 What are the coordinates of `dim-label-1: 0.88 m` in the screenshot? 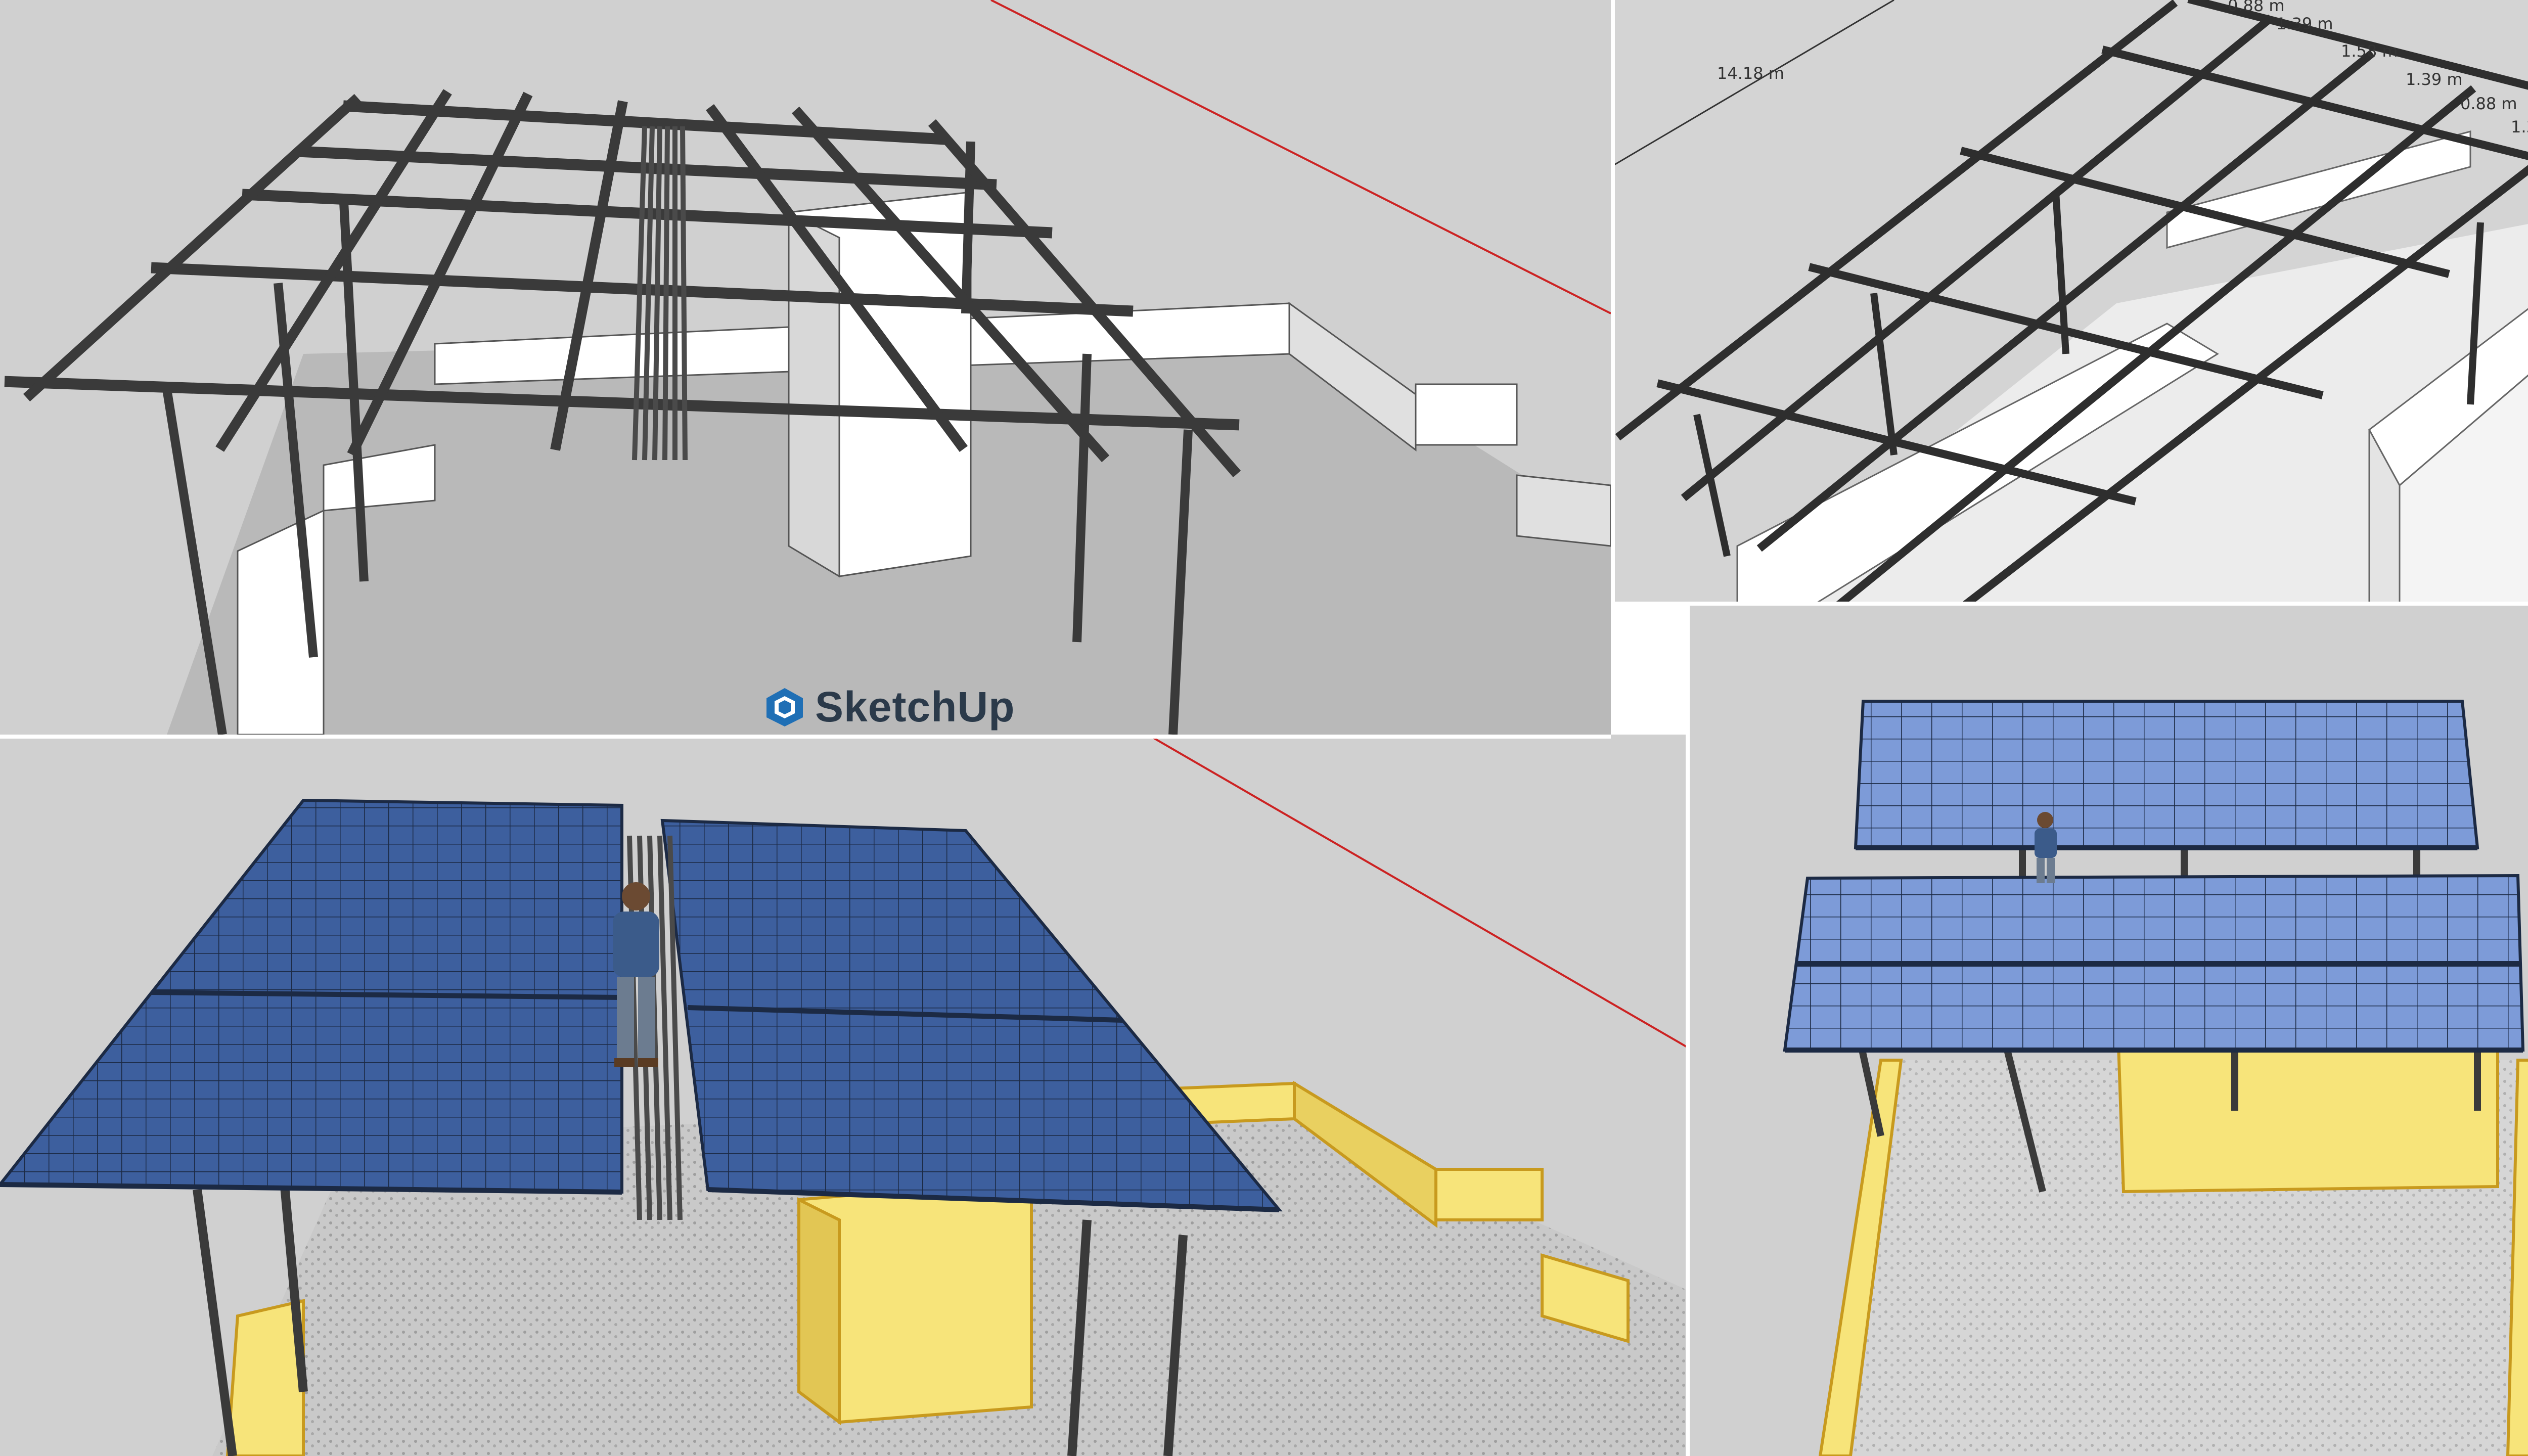 It's located at (2257, 7).